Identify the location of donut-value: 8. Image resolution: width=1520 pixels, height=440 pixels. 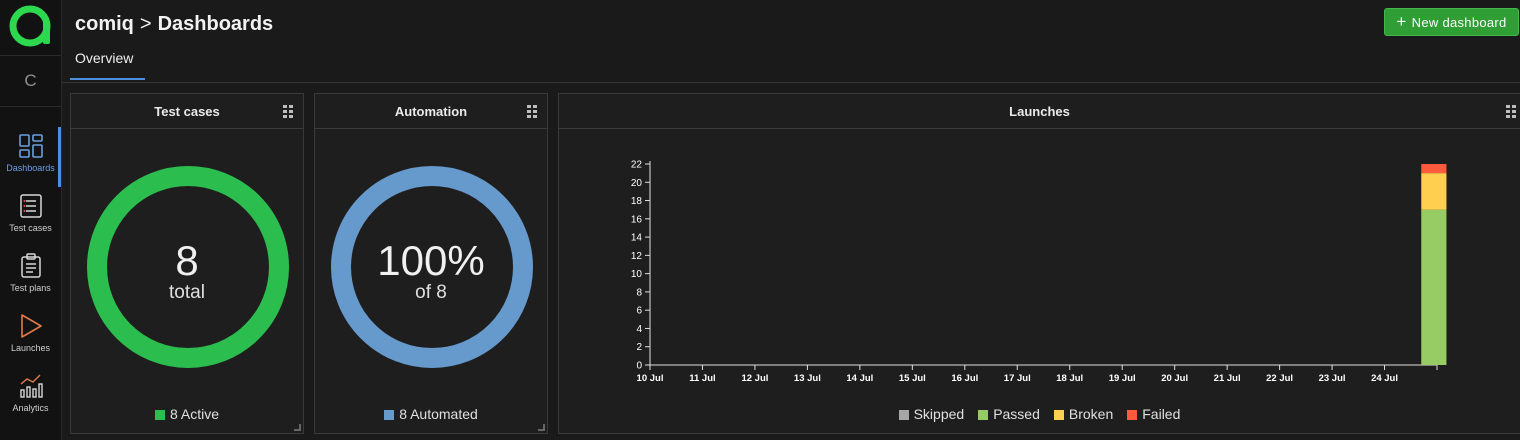
(187, 260).